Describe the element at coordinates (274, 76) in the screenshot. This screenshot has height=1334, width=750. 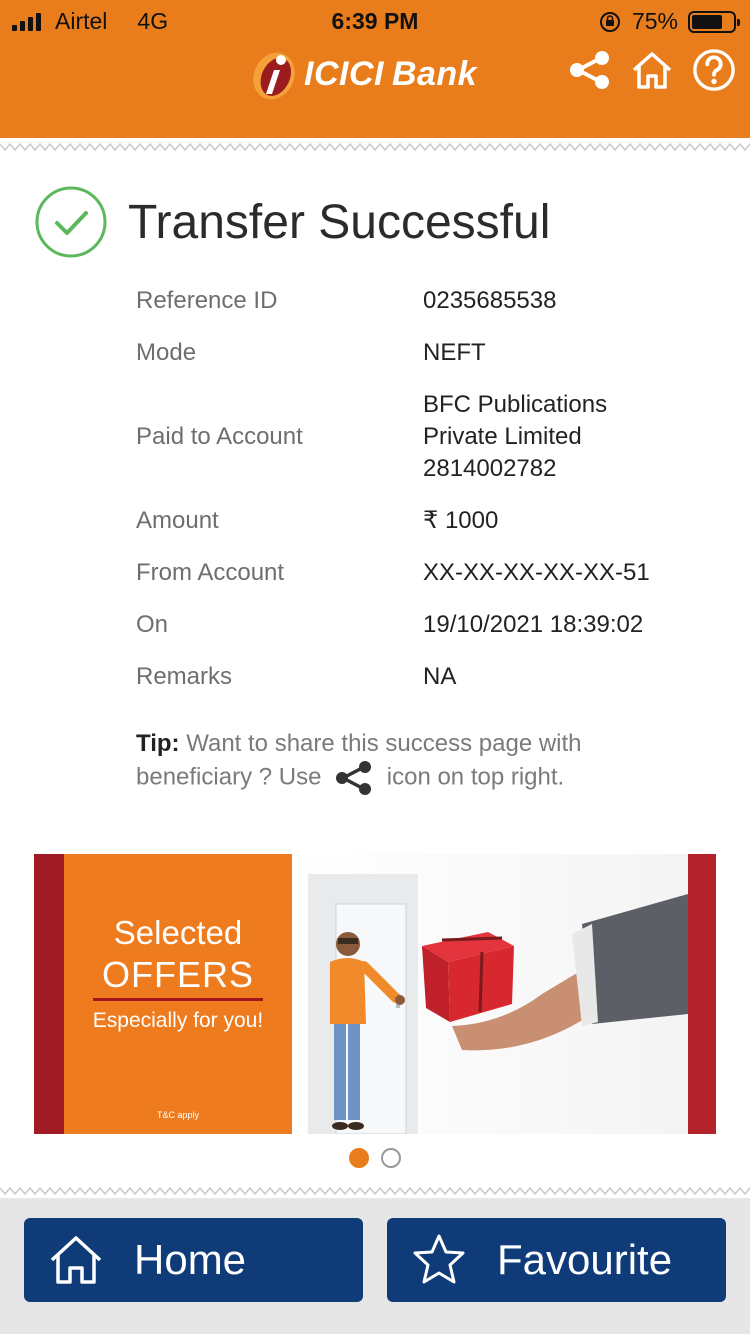
I see `icici-logo-icon` at that location.